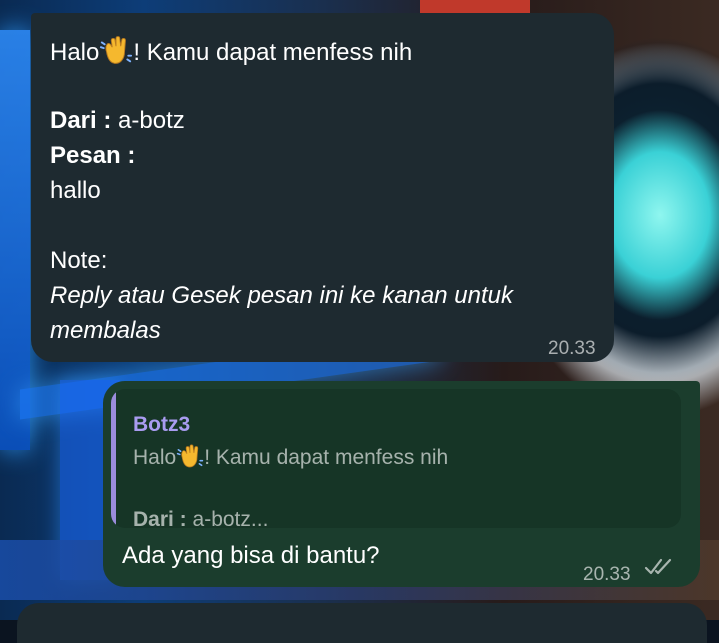 This screenshot has height=643, width=719. Describe the element at coordinates (273, 52) in the screenshot. I see `greeting-suffix: ! Kamu dapat menfess nih` at that location.